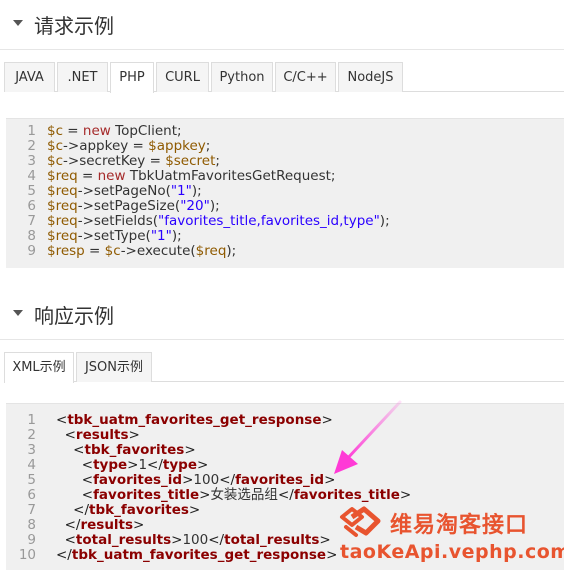  What do you see at coordinates (27, 555) in the screenshot?
I see `line-number: 10` at bounding box center [27, 555].